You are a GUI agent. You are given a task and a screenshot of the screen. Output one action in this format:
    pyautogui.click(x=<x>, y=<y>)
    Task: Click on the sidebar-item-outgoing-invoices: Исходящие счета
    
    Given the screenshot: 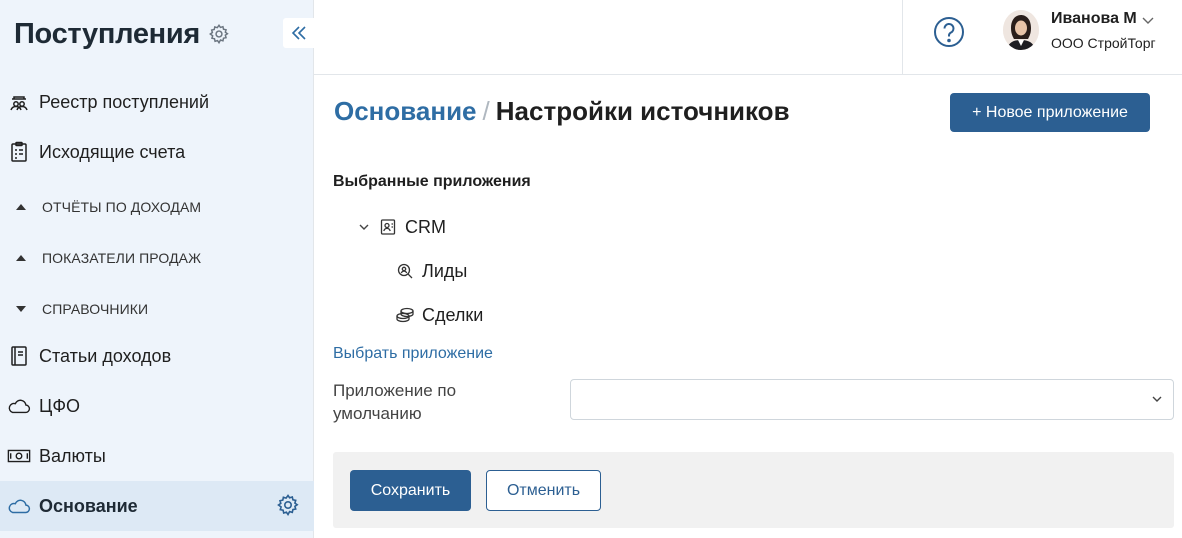 What is the action you would take?
    pyautogui.click(x=157, y=152)
    